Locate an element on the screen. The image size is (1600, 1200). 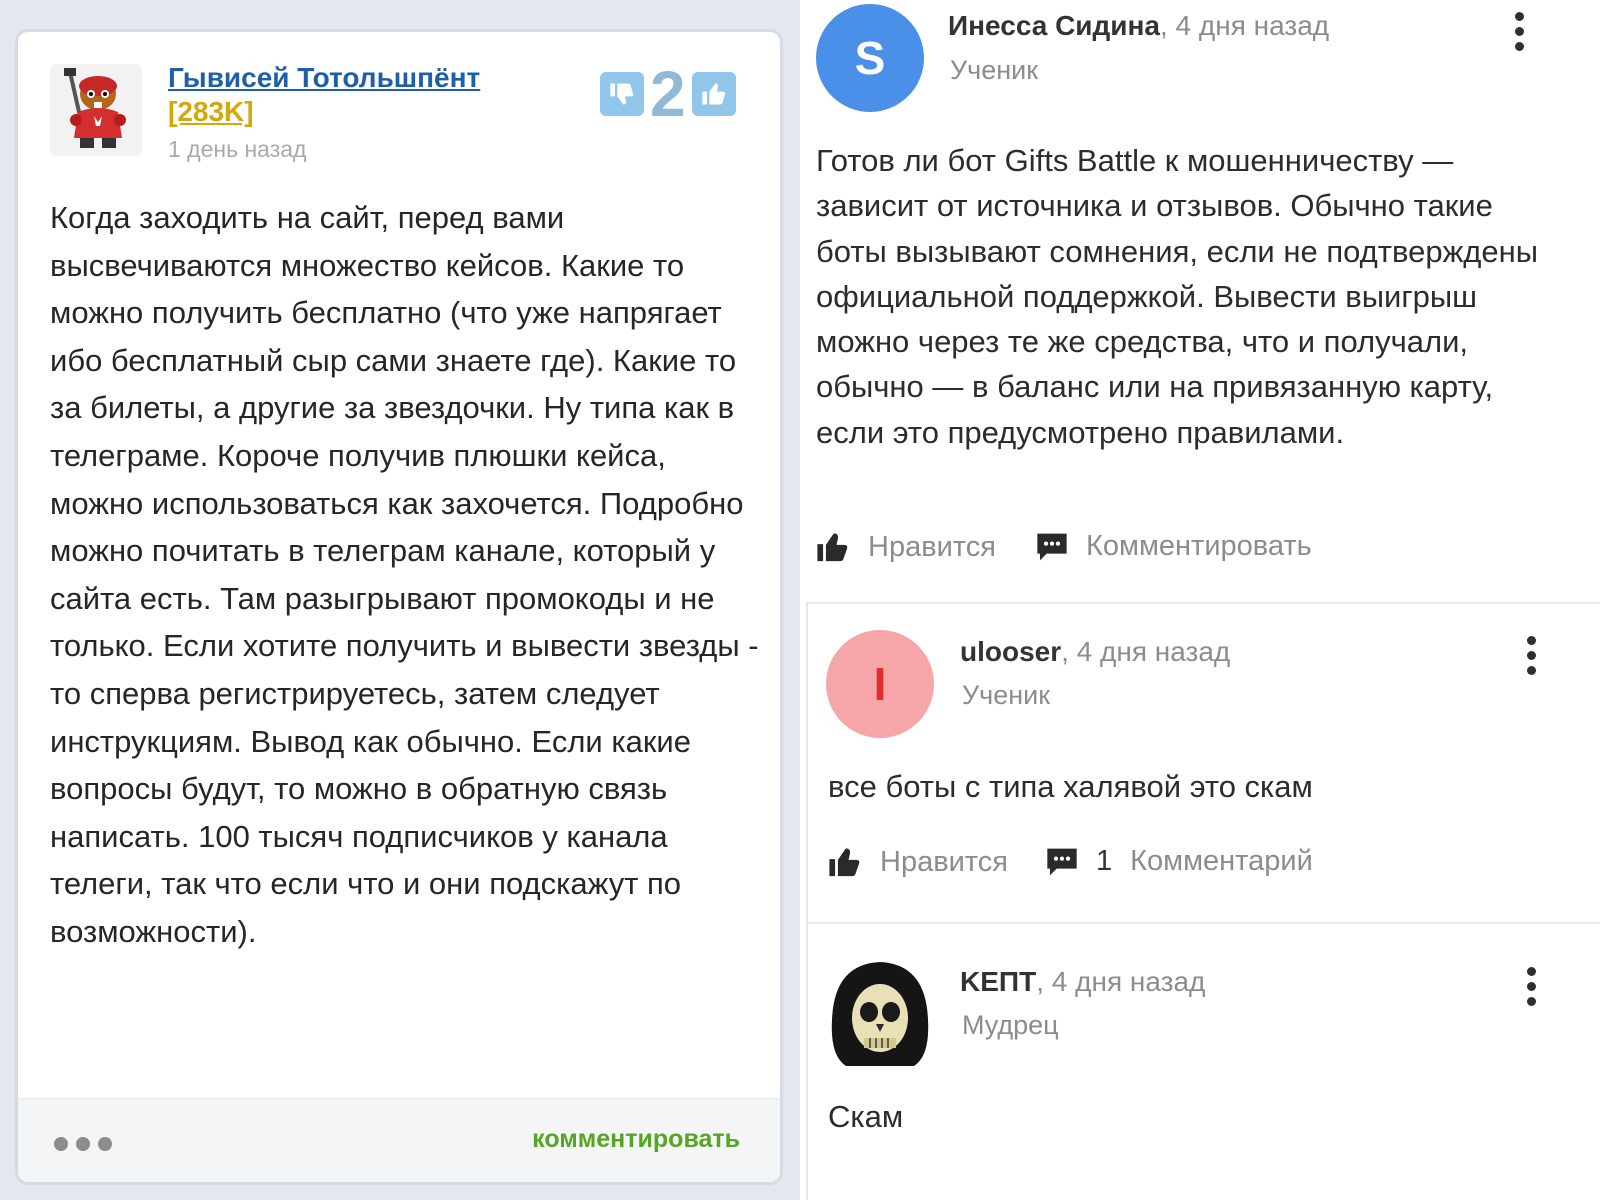
answer-timestamp: 1 день назад is located at coordinates (237, 149).